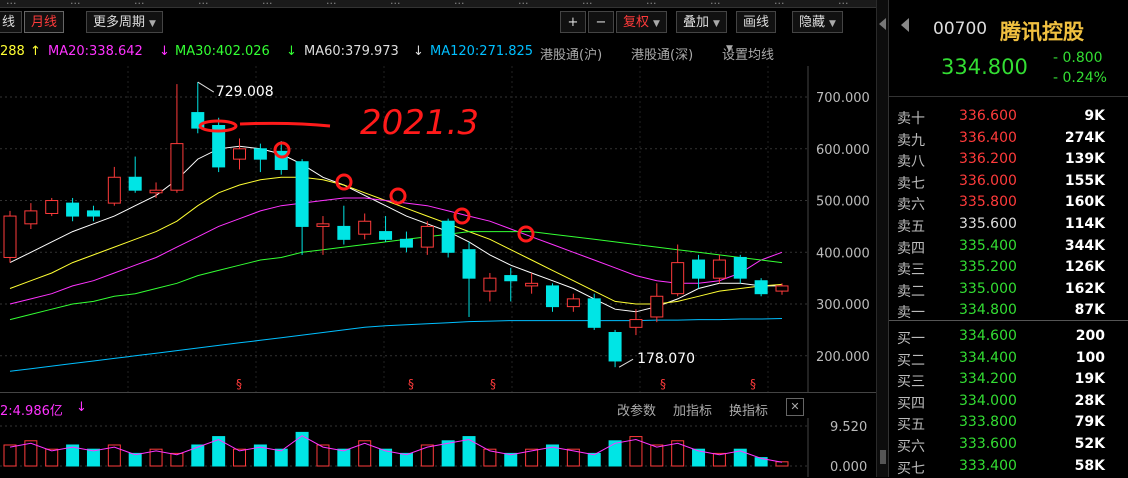 The width and height of the screenshot is (1128, 478). What do you see at coordinates (882, 24) in the screenshot?
I see `collapse-arrow-icon` at bounding box center [882, 24].